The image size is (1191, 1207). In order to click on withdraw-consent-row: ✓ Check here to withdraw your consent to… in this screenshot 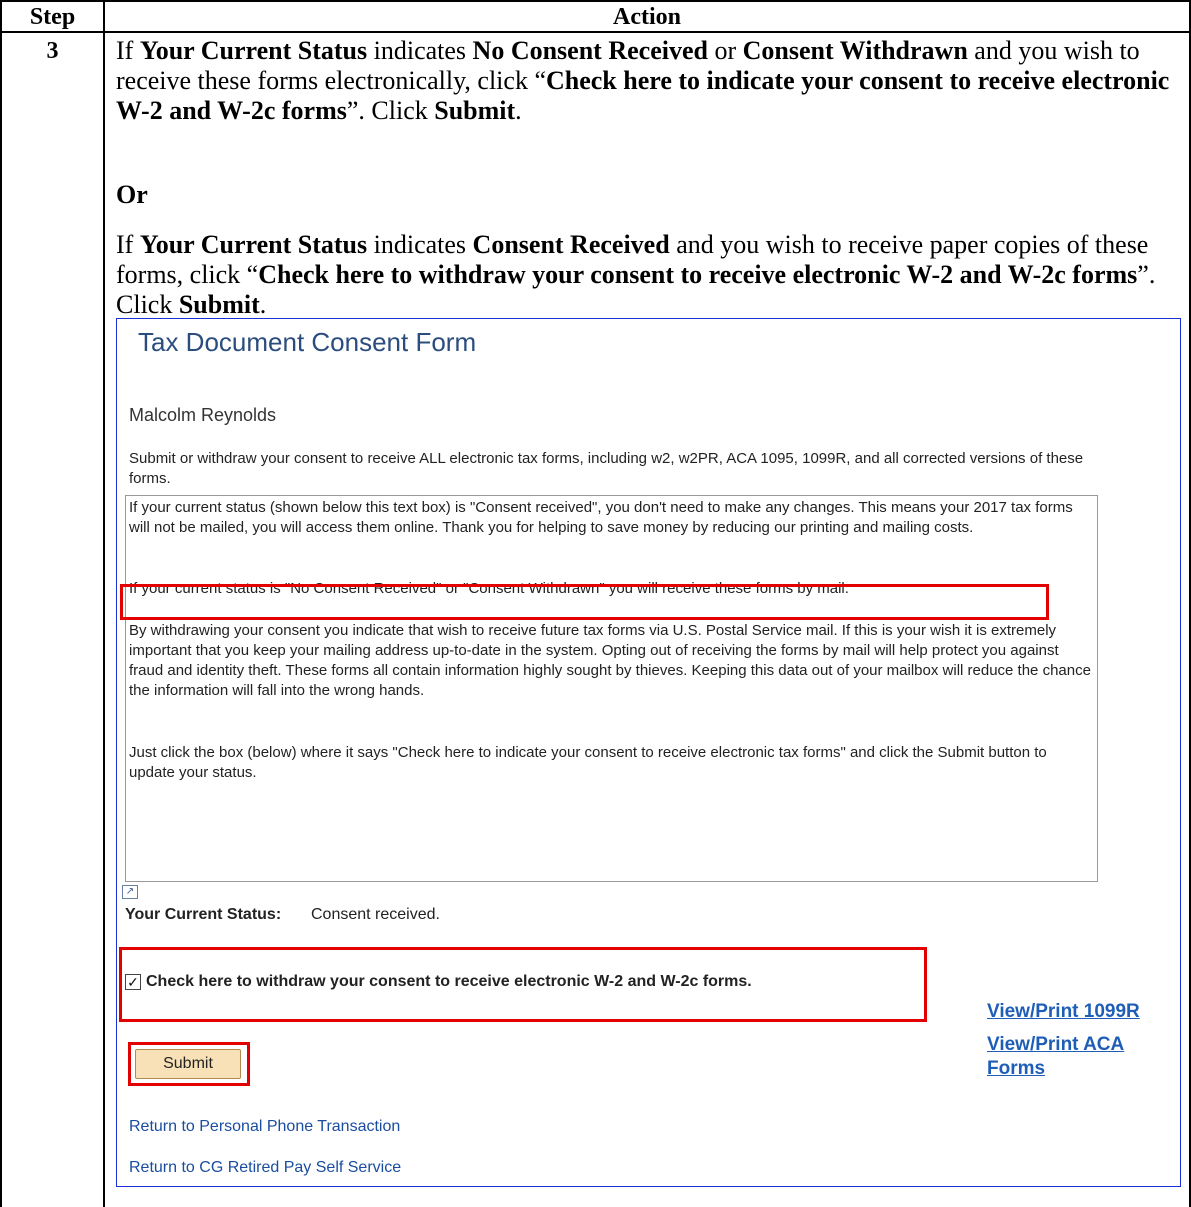, I will do `click(438, 982)`.